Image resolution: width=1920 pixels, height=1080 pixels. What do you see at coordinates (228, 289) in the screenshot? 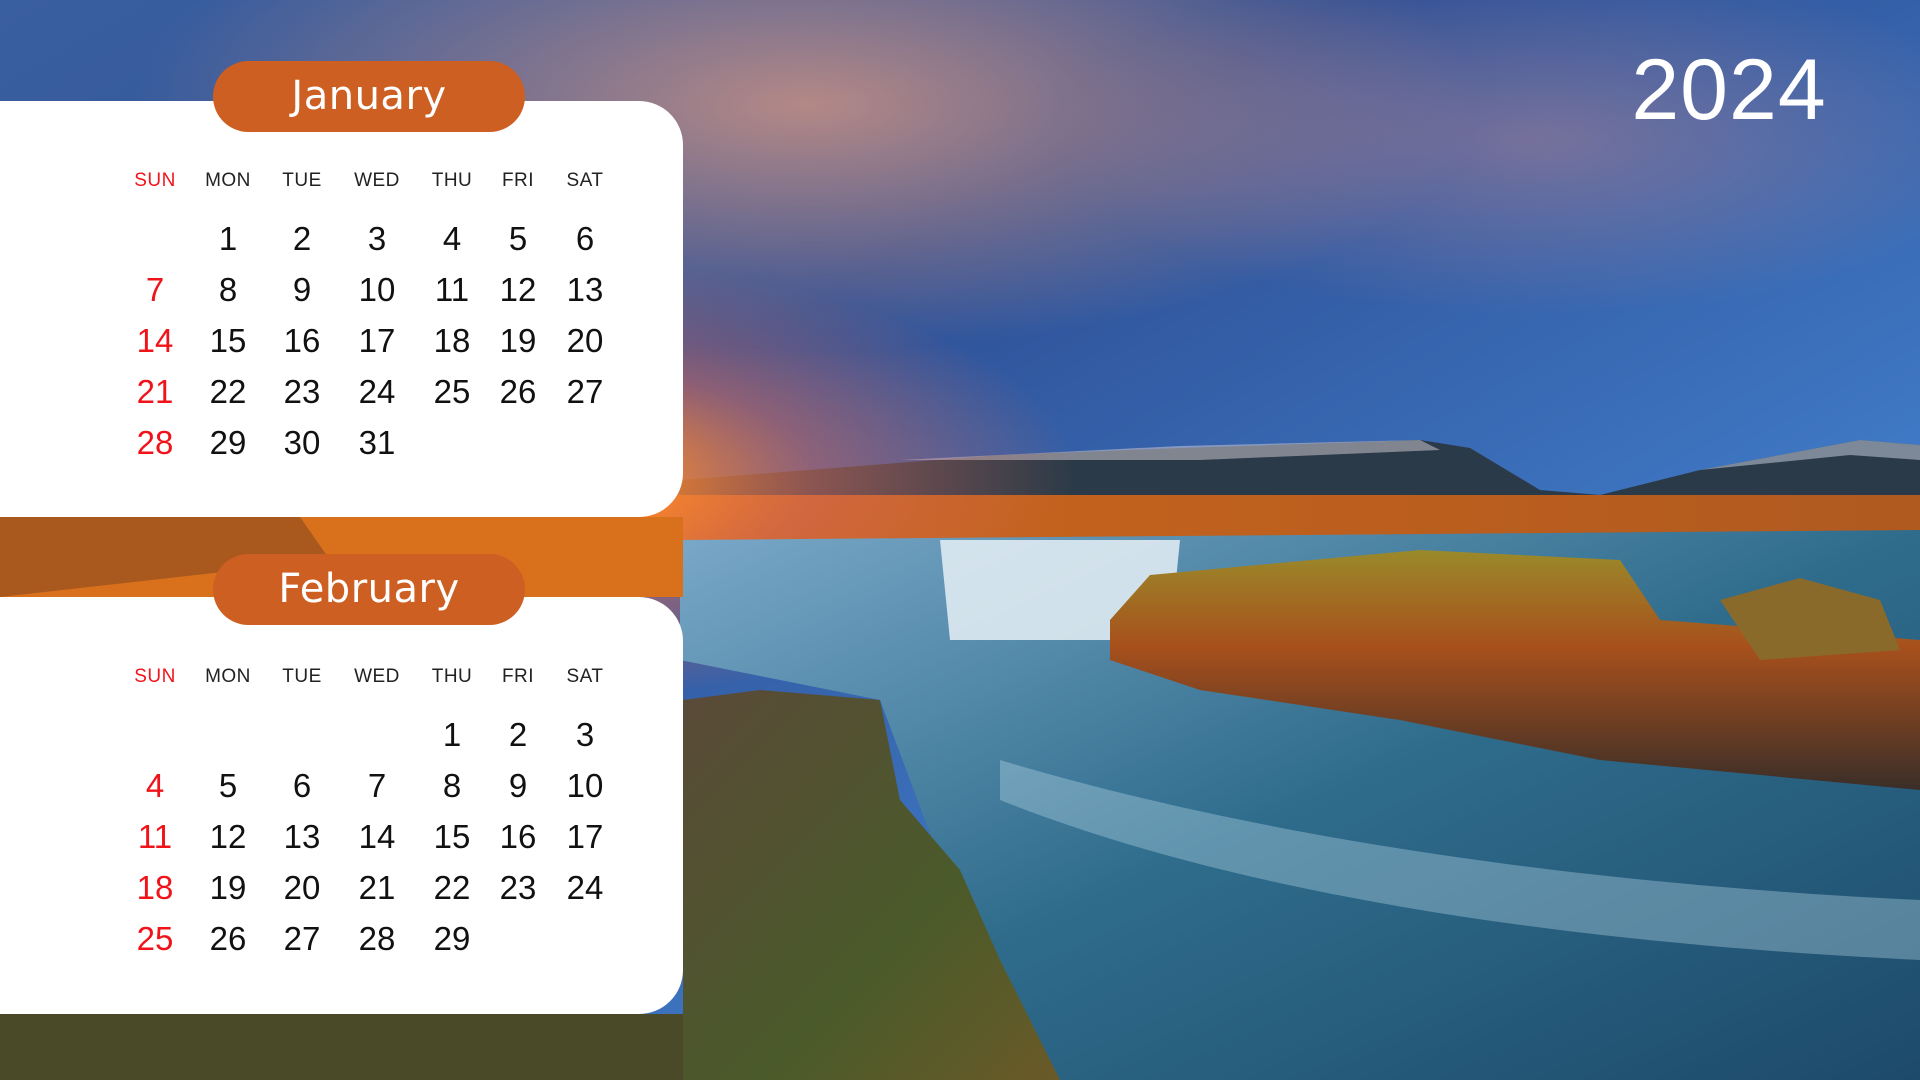
I see `calendar-day: 8` at bounding box center [228, 289].